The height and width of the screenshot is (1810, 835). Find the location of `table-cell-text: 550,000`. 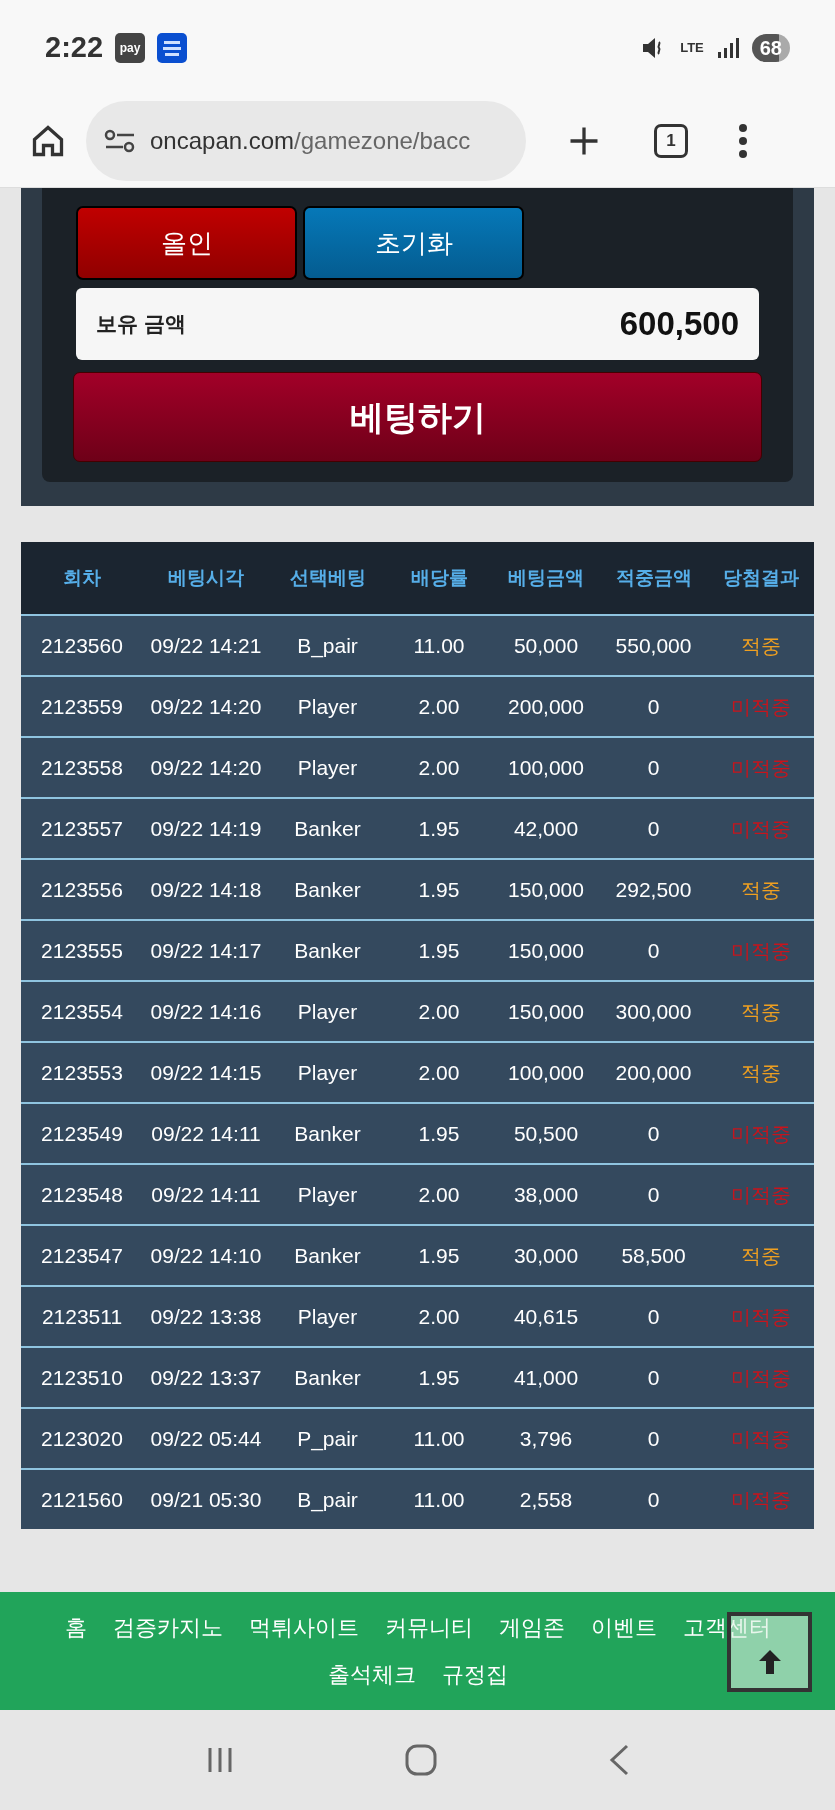

table-cell-text: 550,000 is located at coordinates (653, 645).